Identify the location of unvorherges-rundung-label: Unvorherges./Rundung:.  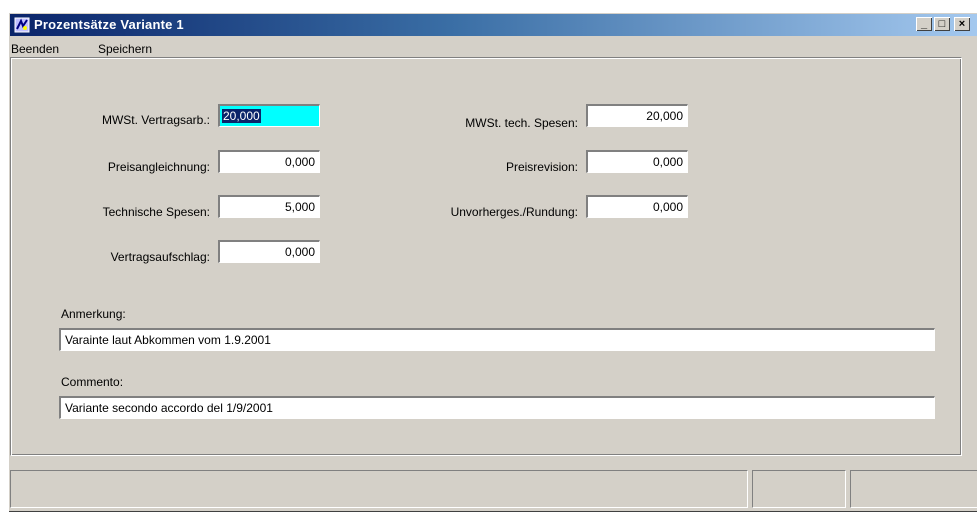
(514, 212).